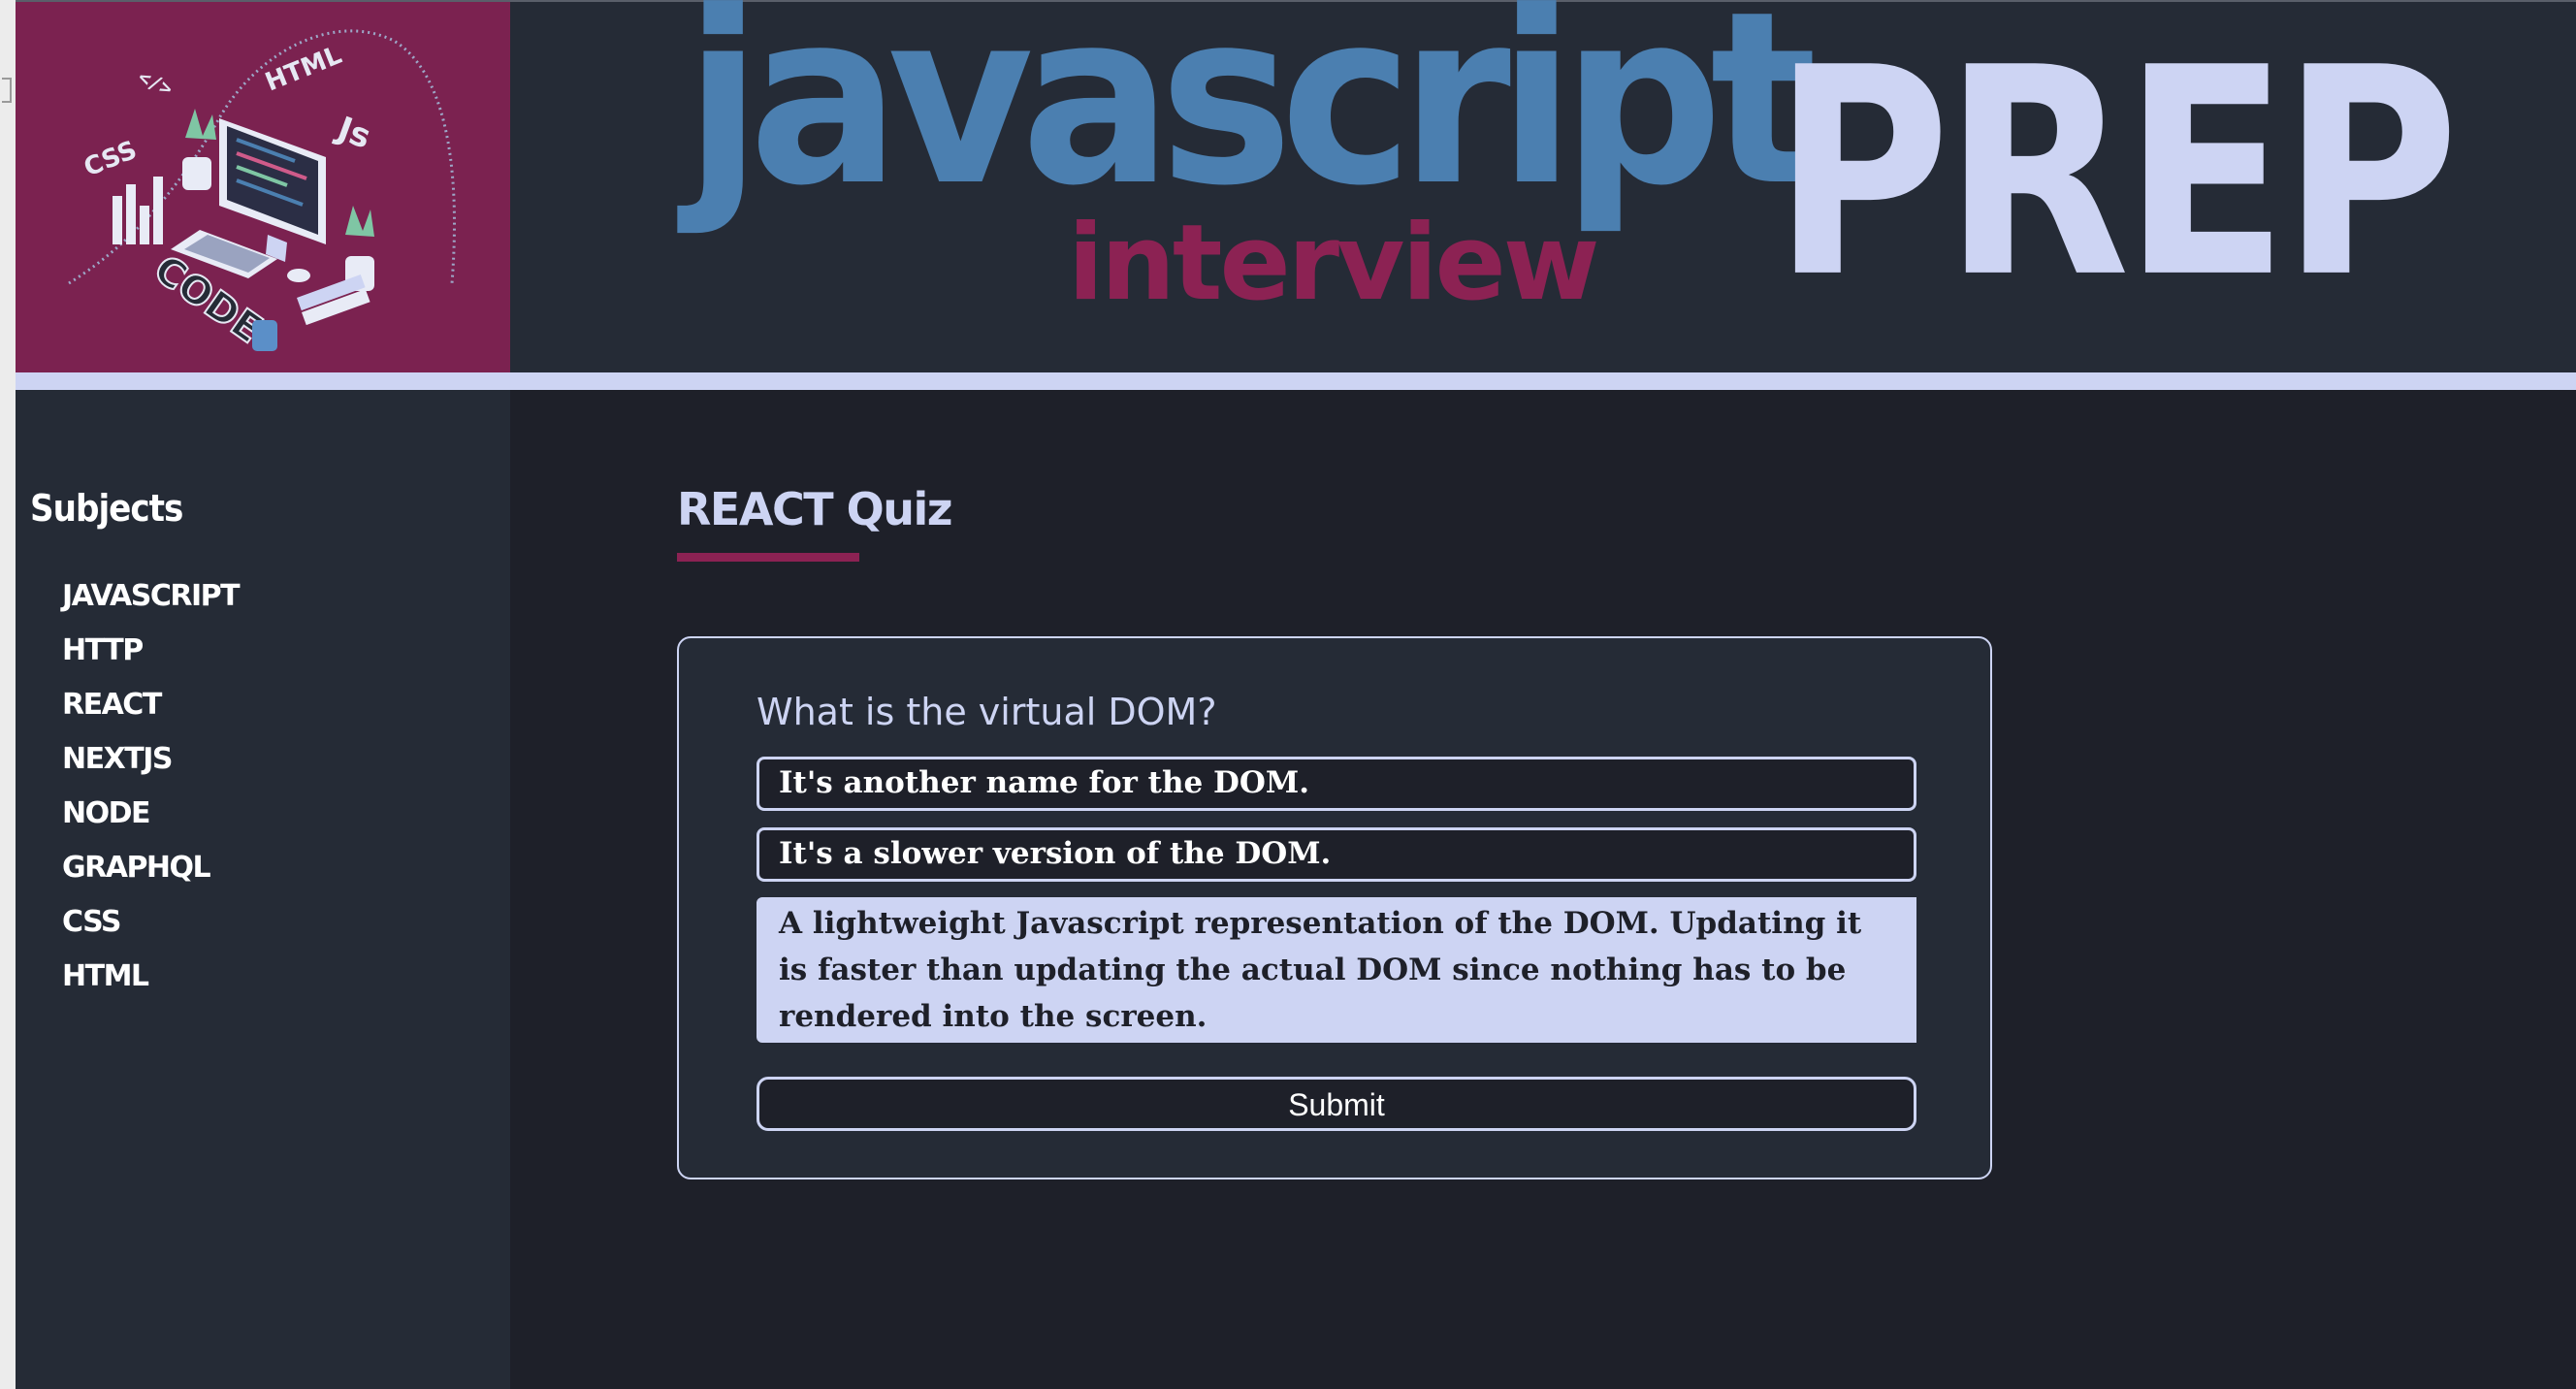  I want to click on answer-option-2: It's a slower version of the DOM., so click(1336, 854).